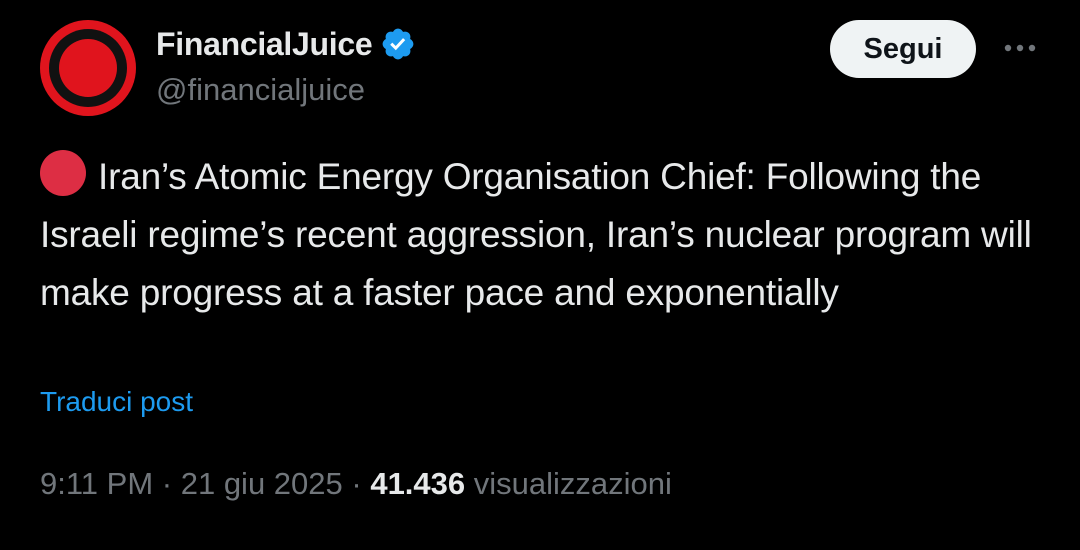 The height and width of the screenshot is (550, 1080). Describe the element at coordinates (116, 402) in the screenshot. I see `translate-post-link: Traduci post` at that location.